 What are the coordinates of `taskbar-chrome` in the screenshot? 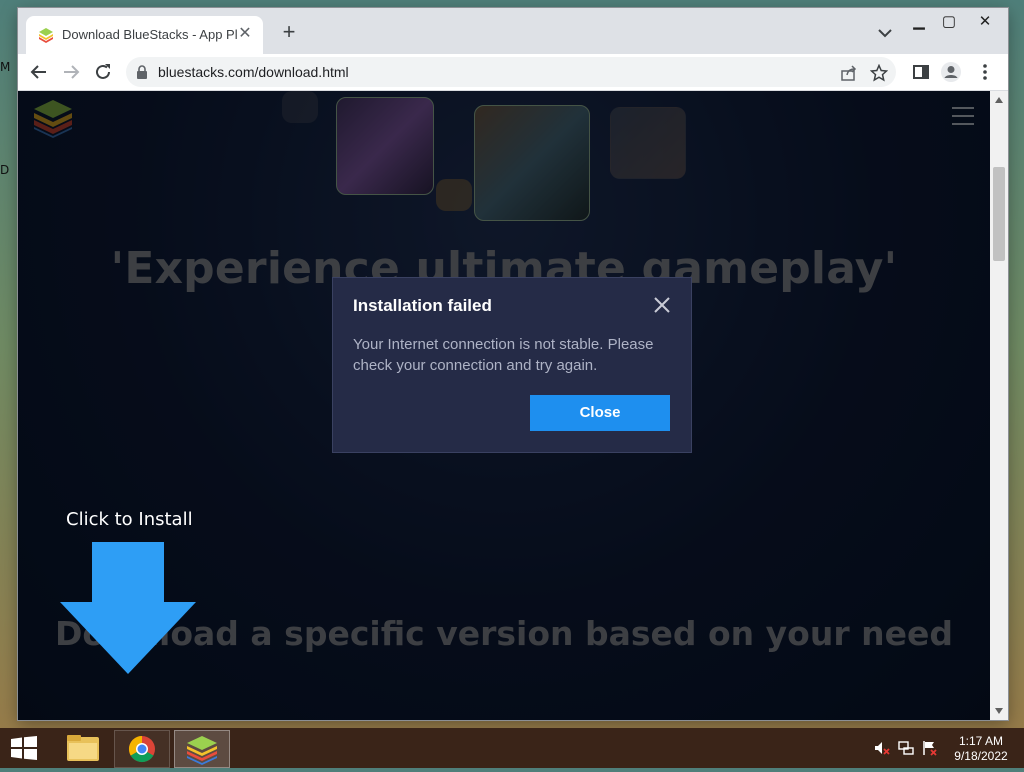 It's located at (142, 749).